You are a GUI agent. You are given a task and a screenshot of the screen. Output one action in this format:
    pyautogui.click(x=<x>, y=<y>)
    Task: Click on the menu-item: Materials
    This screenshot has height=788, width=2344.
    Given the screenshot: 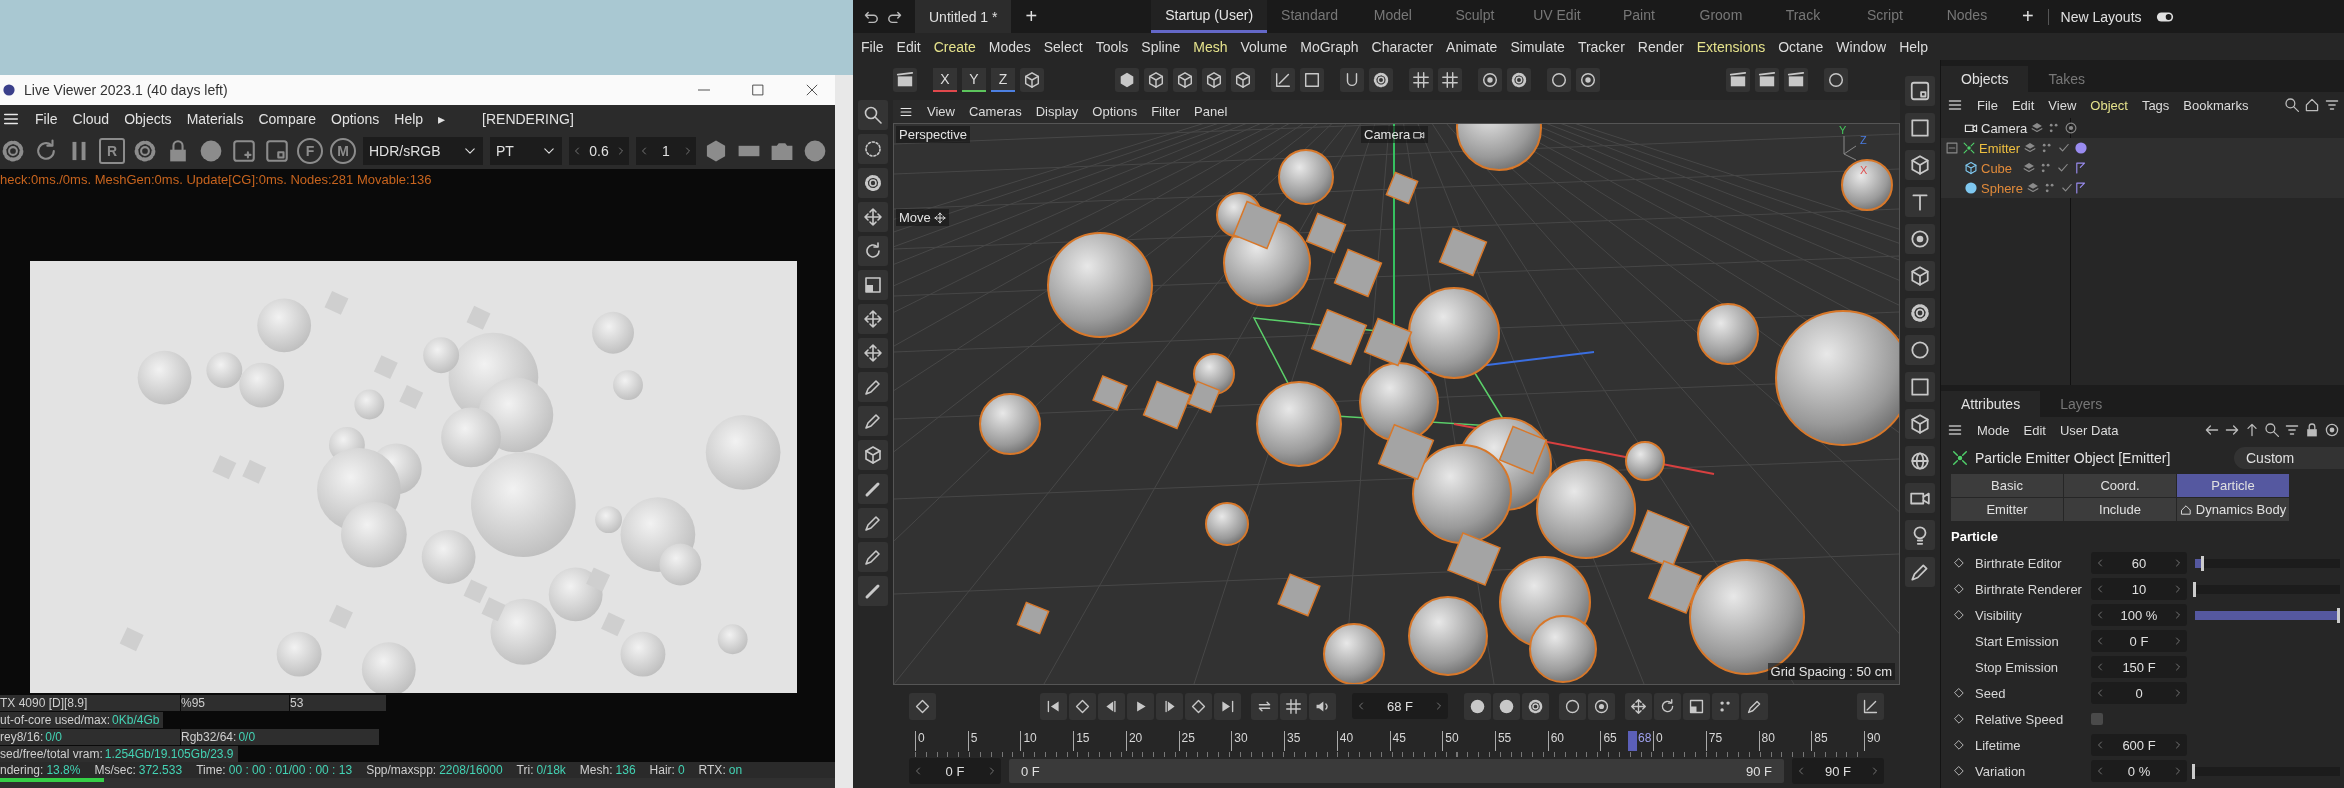 What is the action you would take?
    pyautogui.click(x=215, y=119)
    